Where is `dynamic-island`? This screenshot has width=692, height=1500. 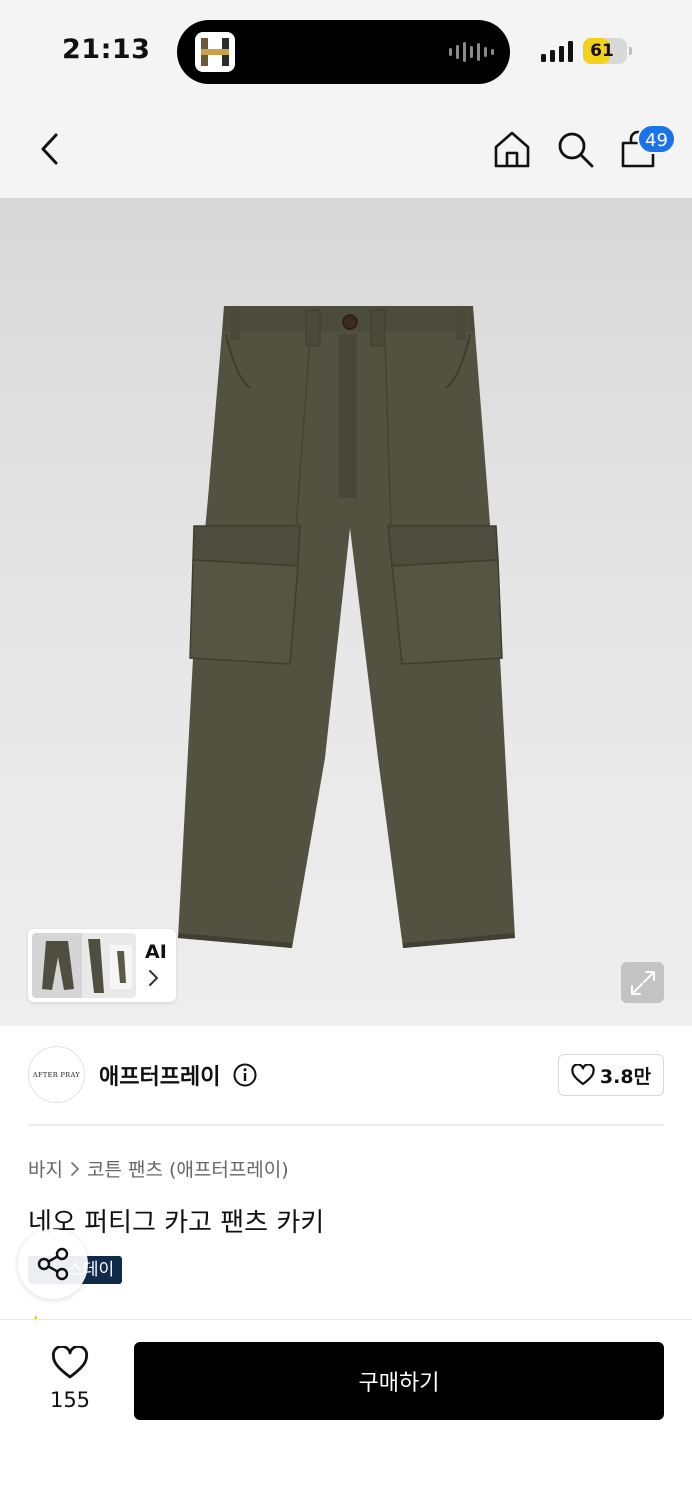
dynamic-island is located at coordinates (343, 52).